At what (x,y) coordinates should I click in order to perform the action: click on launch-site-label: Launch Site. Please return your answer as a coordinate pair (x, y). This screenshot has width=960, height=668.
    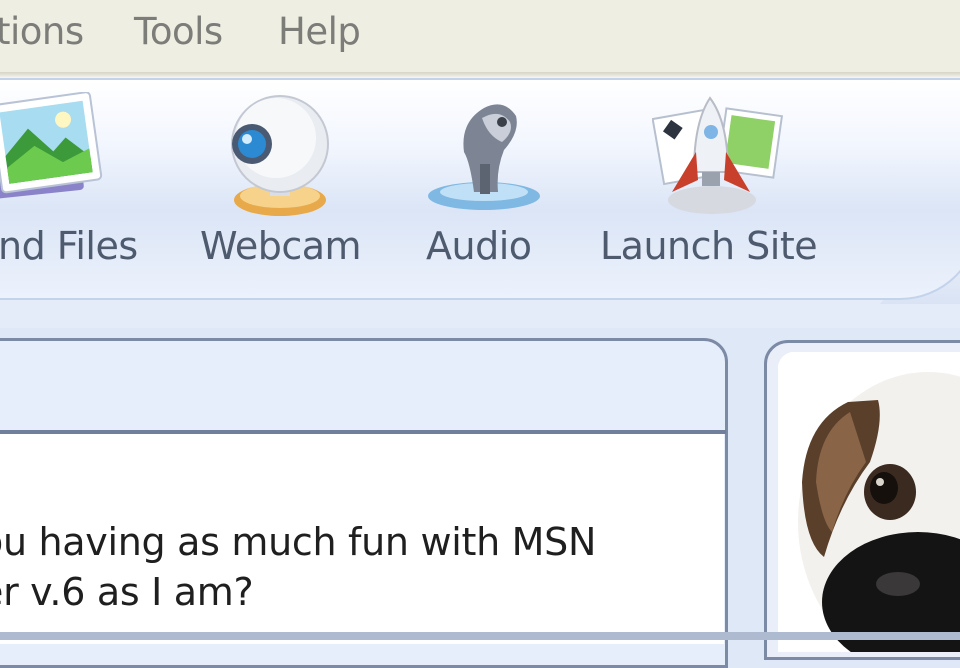
    Looking at the image, I should click on (709, 246).